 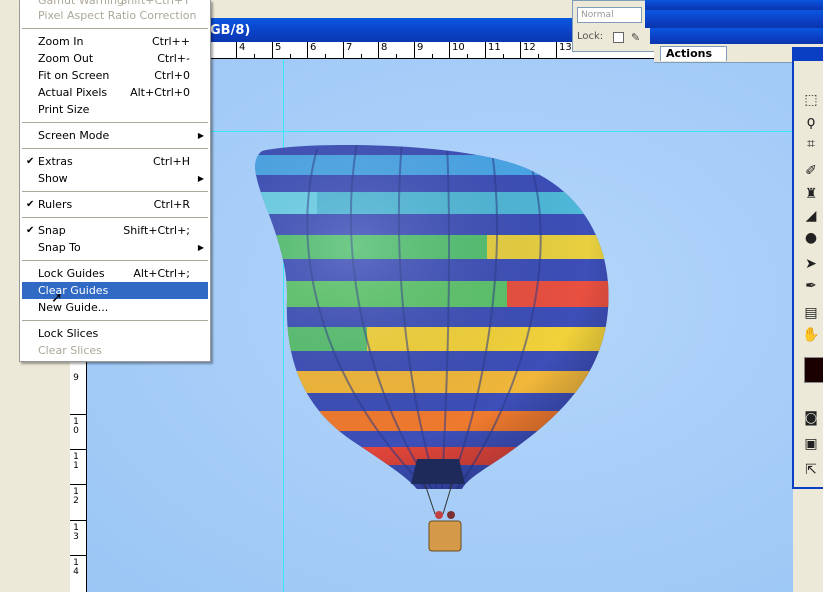 What do you see at coordinates (115, 41) in the screenshot?
I see `menu-item-zoom-in: Zoom In Ctrl++` at bounding box center [115, 41].